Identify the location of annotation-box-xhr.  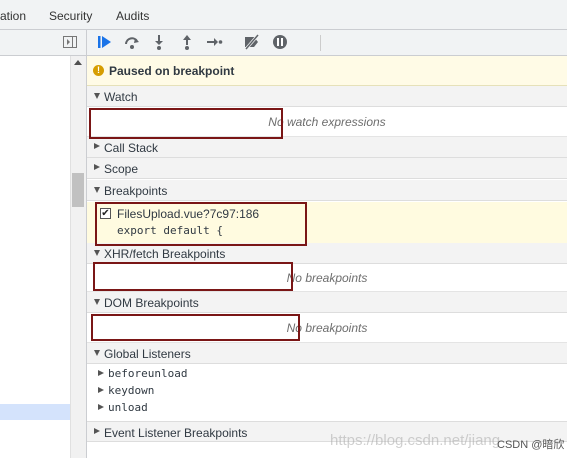
(193, 276).